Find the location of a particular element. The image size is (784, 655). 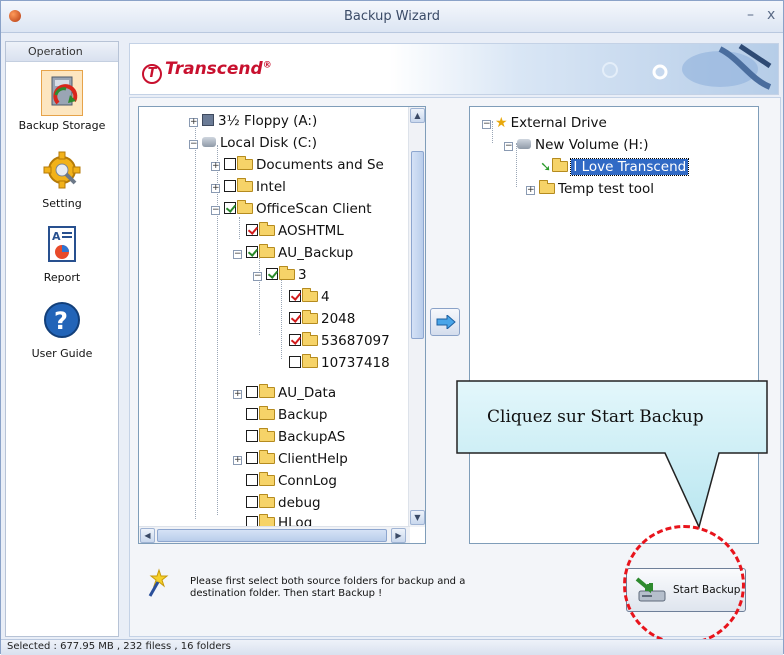

help-icon: ? is located at coordinates (62, 320).